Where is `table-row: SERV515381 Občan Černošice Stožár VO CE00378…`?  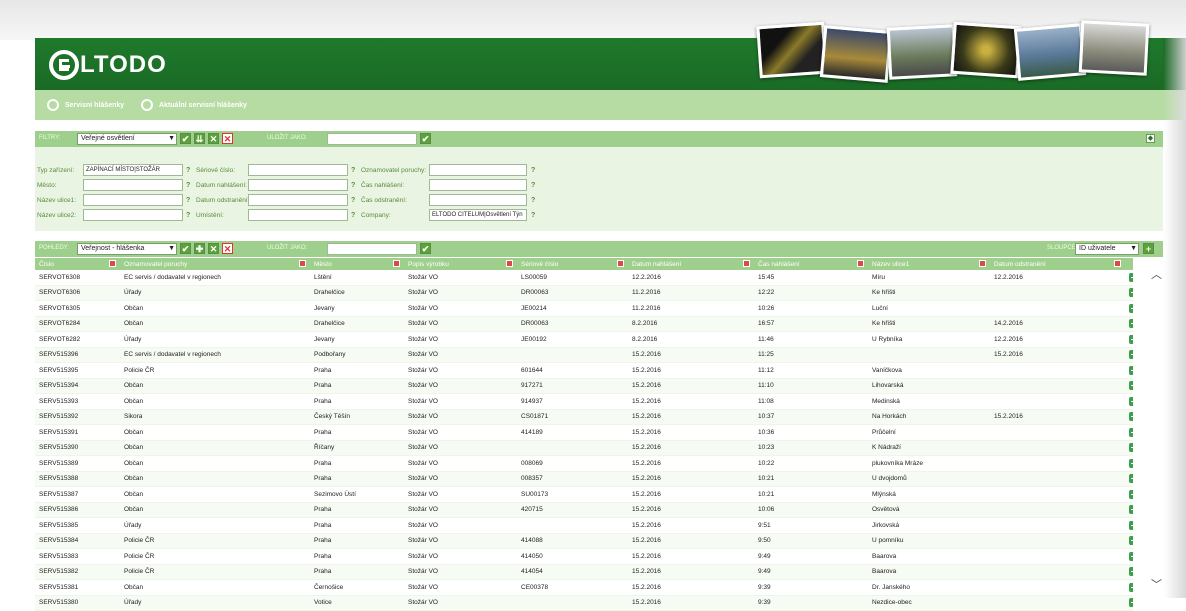
table-row: SERV515381 Občan Černošice Stožár VO CE00378… is located at coordinates (584, 587).